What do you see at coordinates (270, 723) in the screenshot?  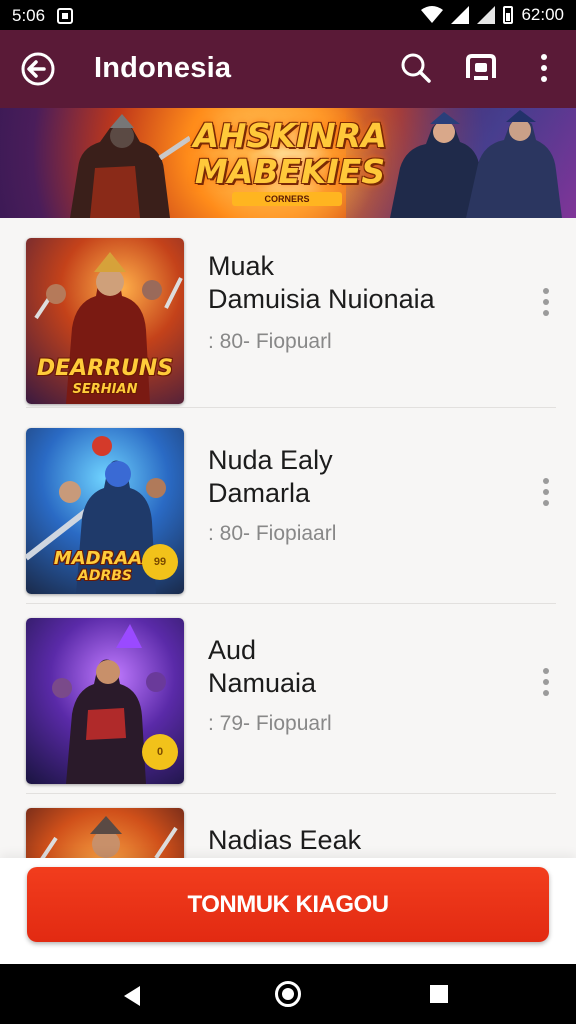 I see `item-meta: : 79- Fiopuarl` at bounding box center [270, 723].